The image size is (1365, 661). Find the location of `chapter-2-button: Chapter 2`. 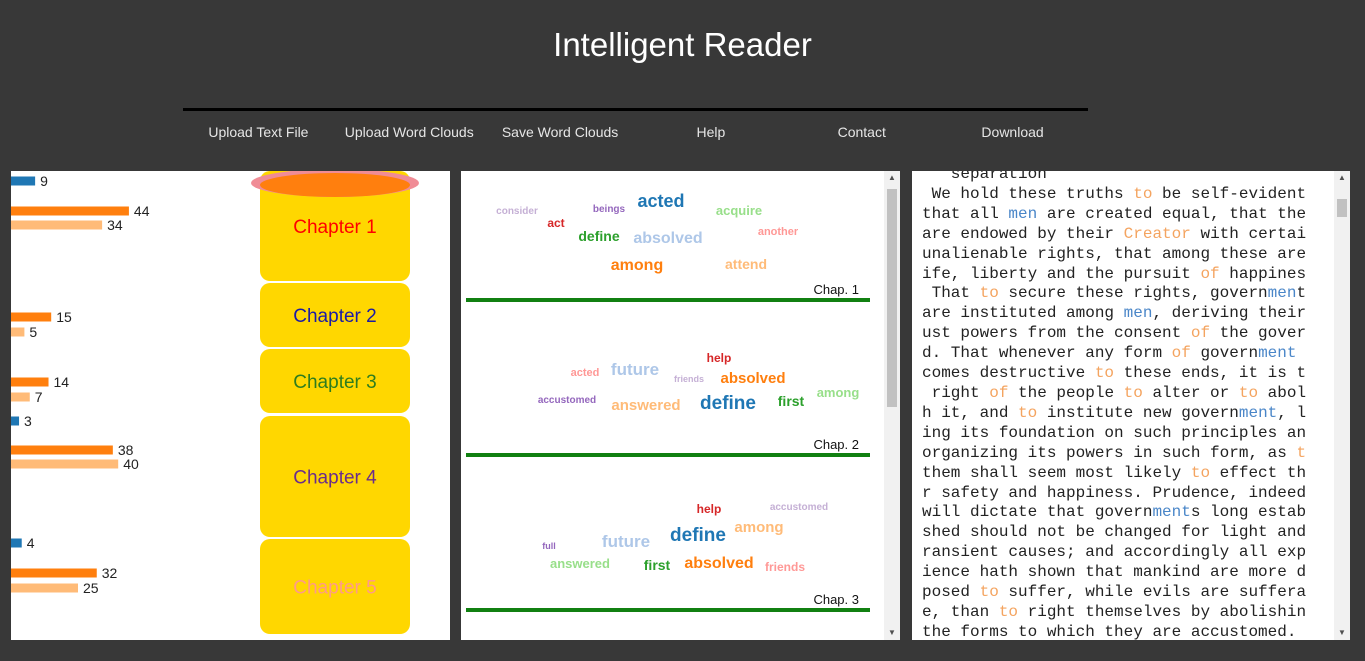

chapter-2-button: Chapter 2 is located at coordinates (335, 315).